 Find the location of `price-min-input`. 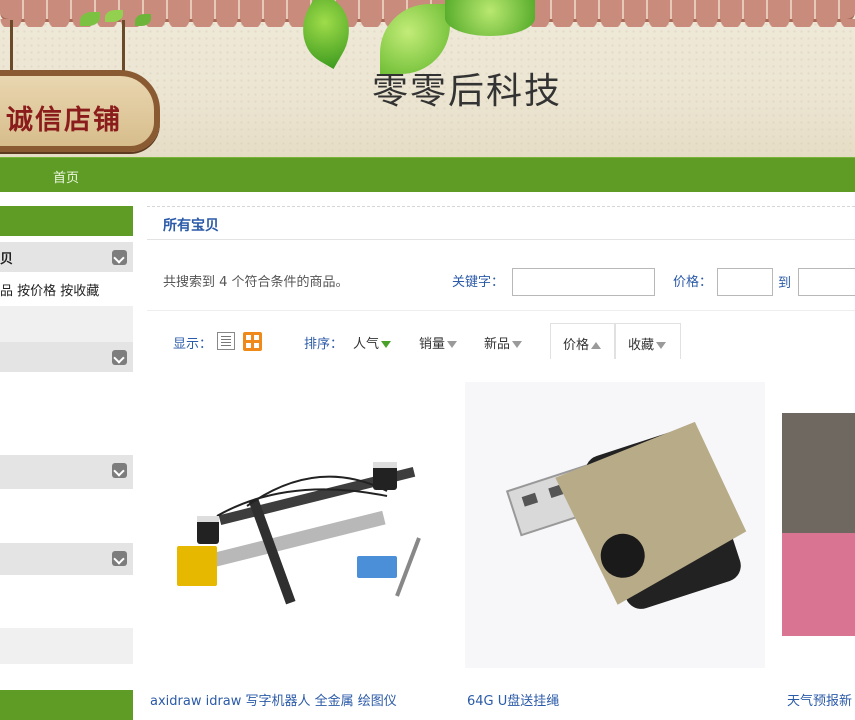

price-min-input is located at coordinates (745, 282).